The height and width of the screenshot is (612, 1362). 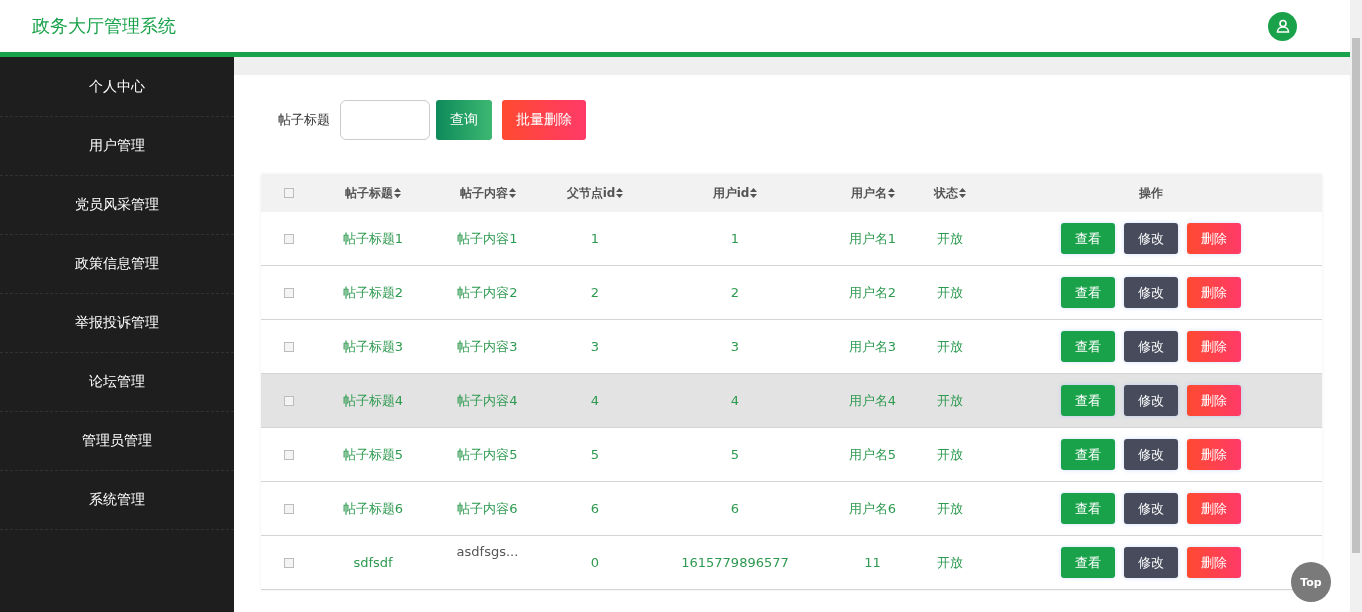 What do you see at coordinates (117, 500) in the screenshot?
I see `sidebar-item: 系统管理` at bounding box center [117, 500].